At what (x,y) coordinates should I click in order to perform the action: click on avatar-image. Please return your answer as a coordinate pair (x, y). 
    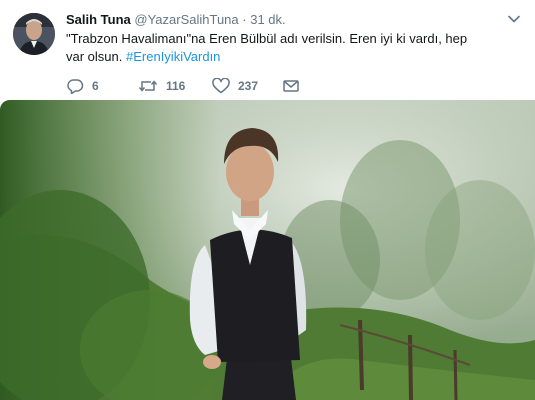
    Looking at the image, I should click on (34, 34).